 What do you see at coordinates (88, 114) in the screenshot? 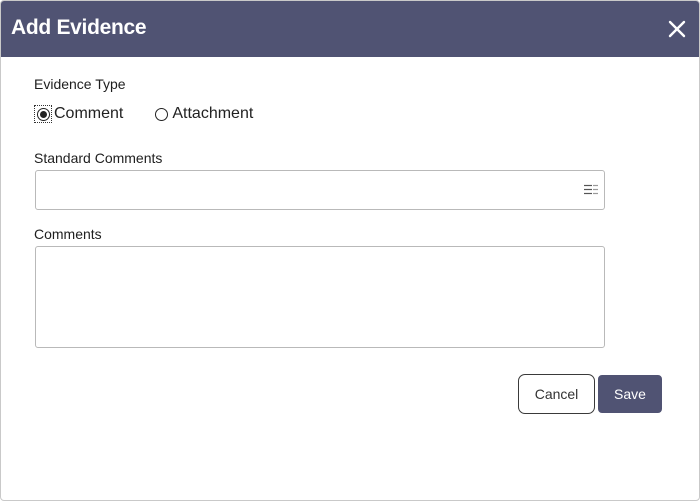
I see `radio-comment-label: Comment` at bounding box center [88, 114].